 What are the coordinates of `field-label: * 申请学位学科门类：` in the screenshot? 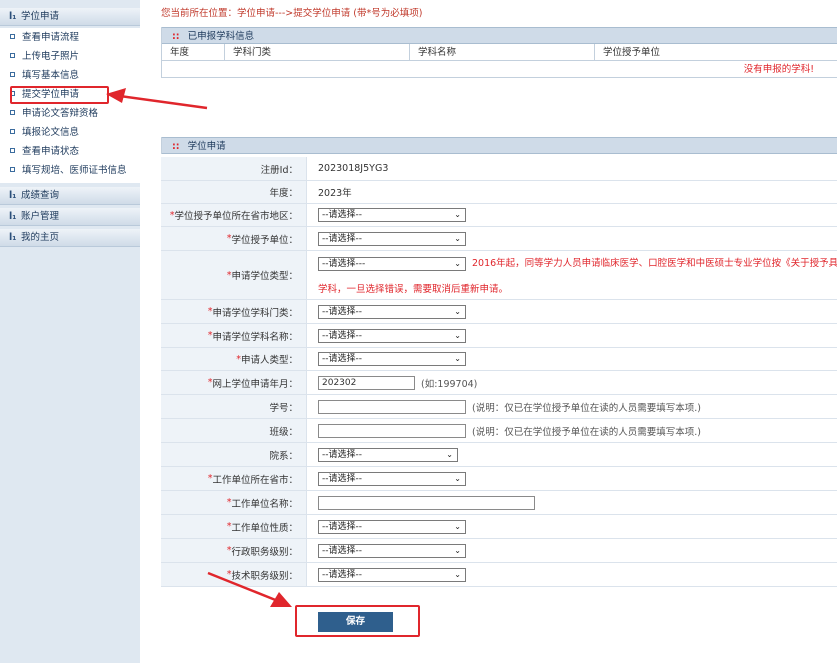 It's located at (234, 311).